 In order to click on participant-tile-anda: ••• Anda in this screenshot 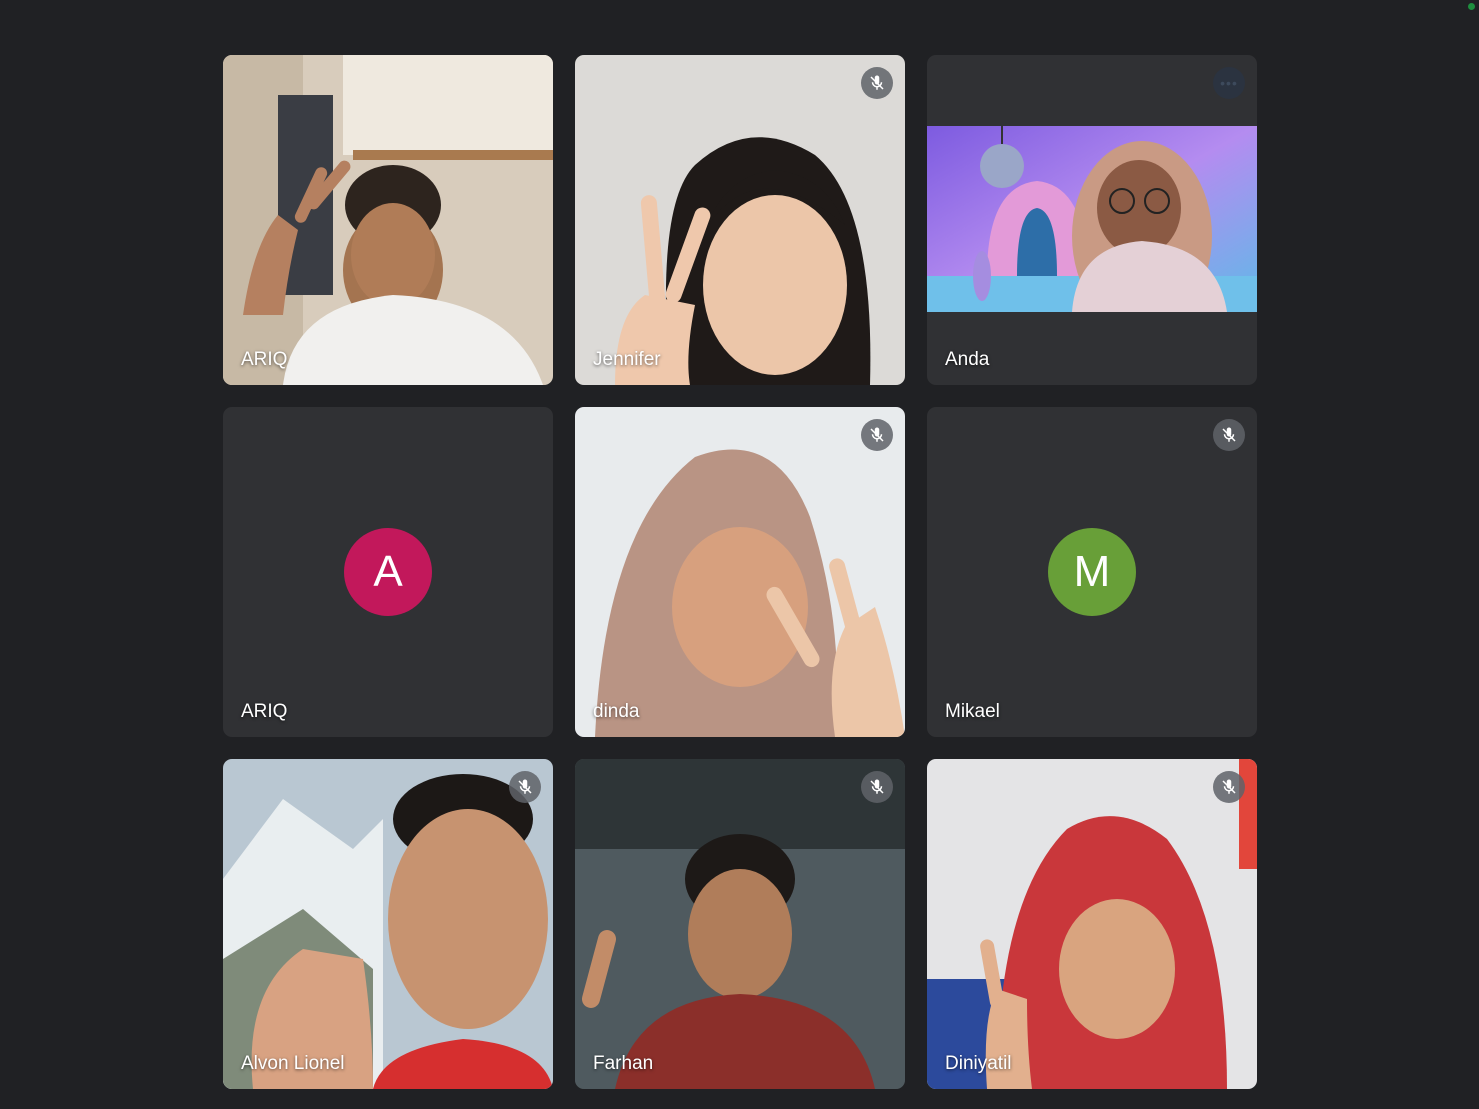, I will do `click(1092, 220)`.